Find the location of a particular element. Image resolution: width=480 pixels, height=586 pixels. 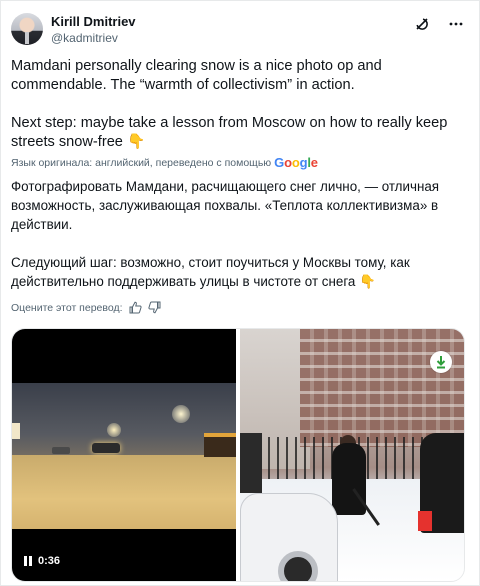

thumbs-down-icon is located at coordinates (154, 307).